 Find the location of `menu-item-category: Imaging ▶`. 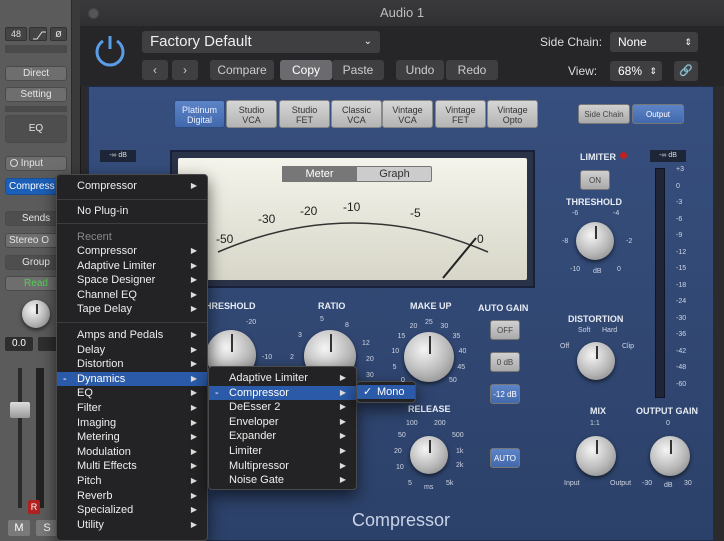

menu-item-category: Imaging ▶ is located at coordinates (132, 423).